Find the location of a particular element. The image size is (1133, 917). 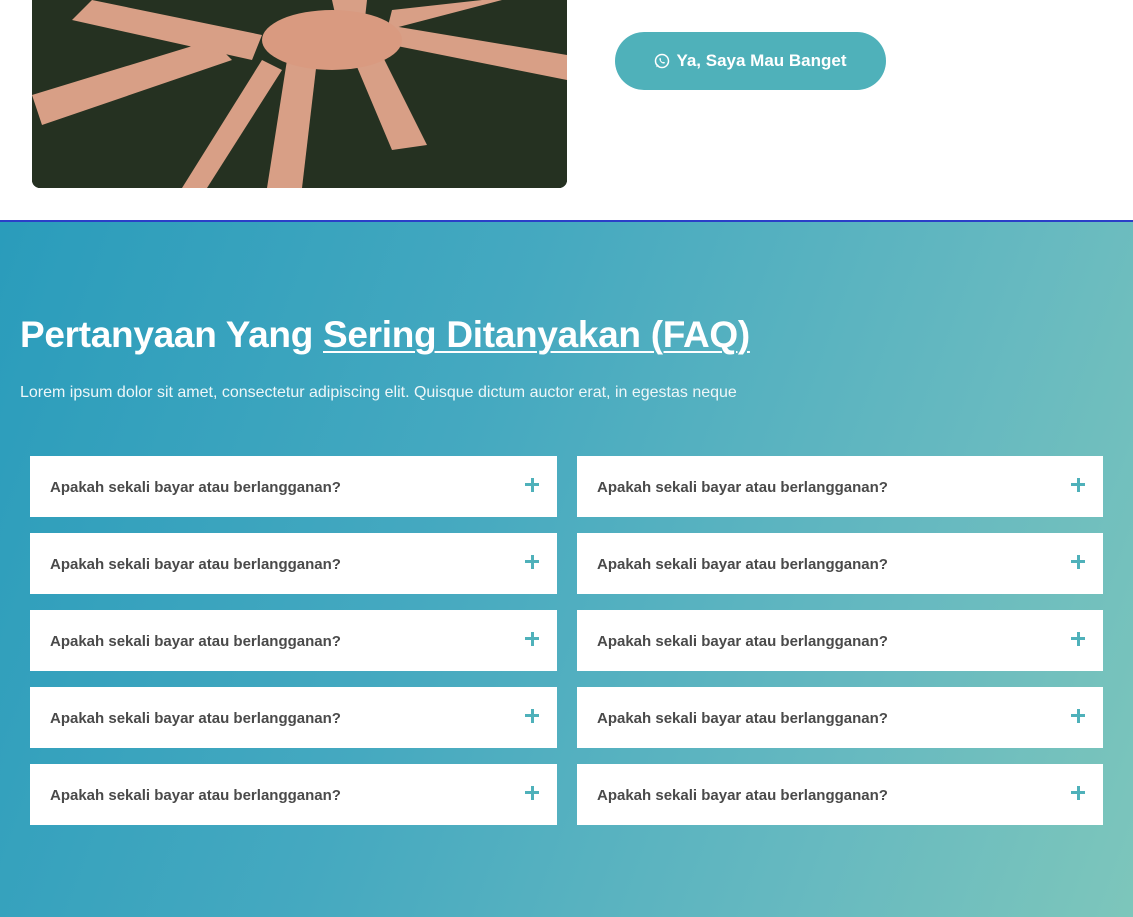

faq-title: Pertanyaan Yang Sering Ditanyakan (FAQ) is located at coordinates (385, 335).